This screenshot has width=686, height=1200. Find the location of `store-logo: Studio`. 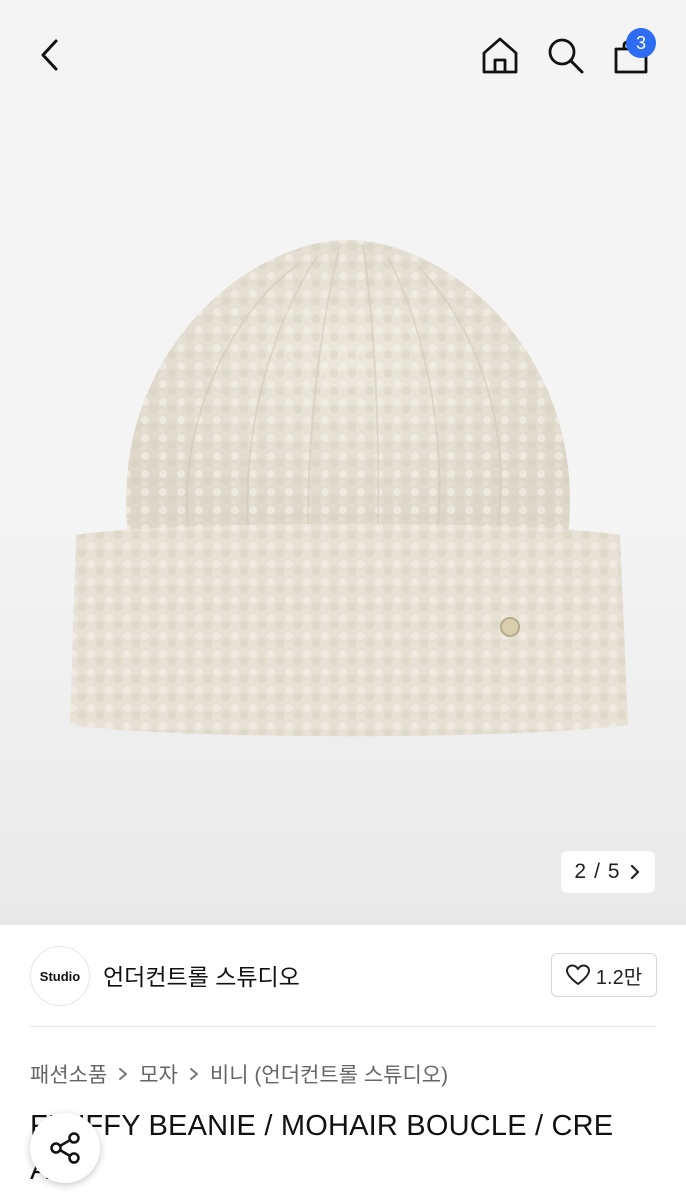

store-logo: Studio is located at coordinates (60, 976).